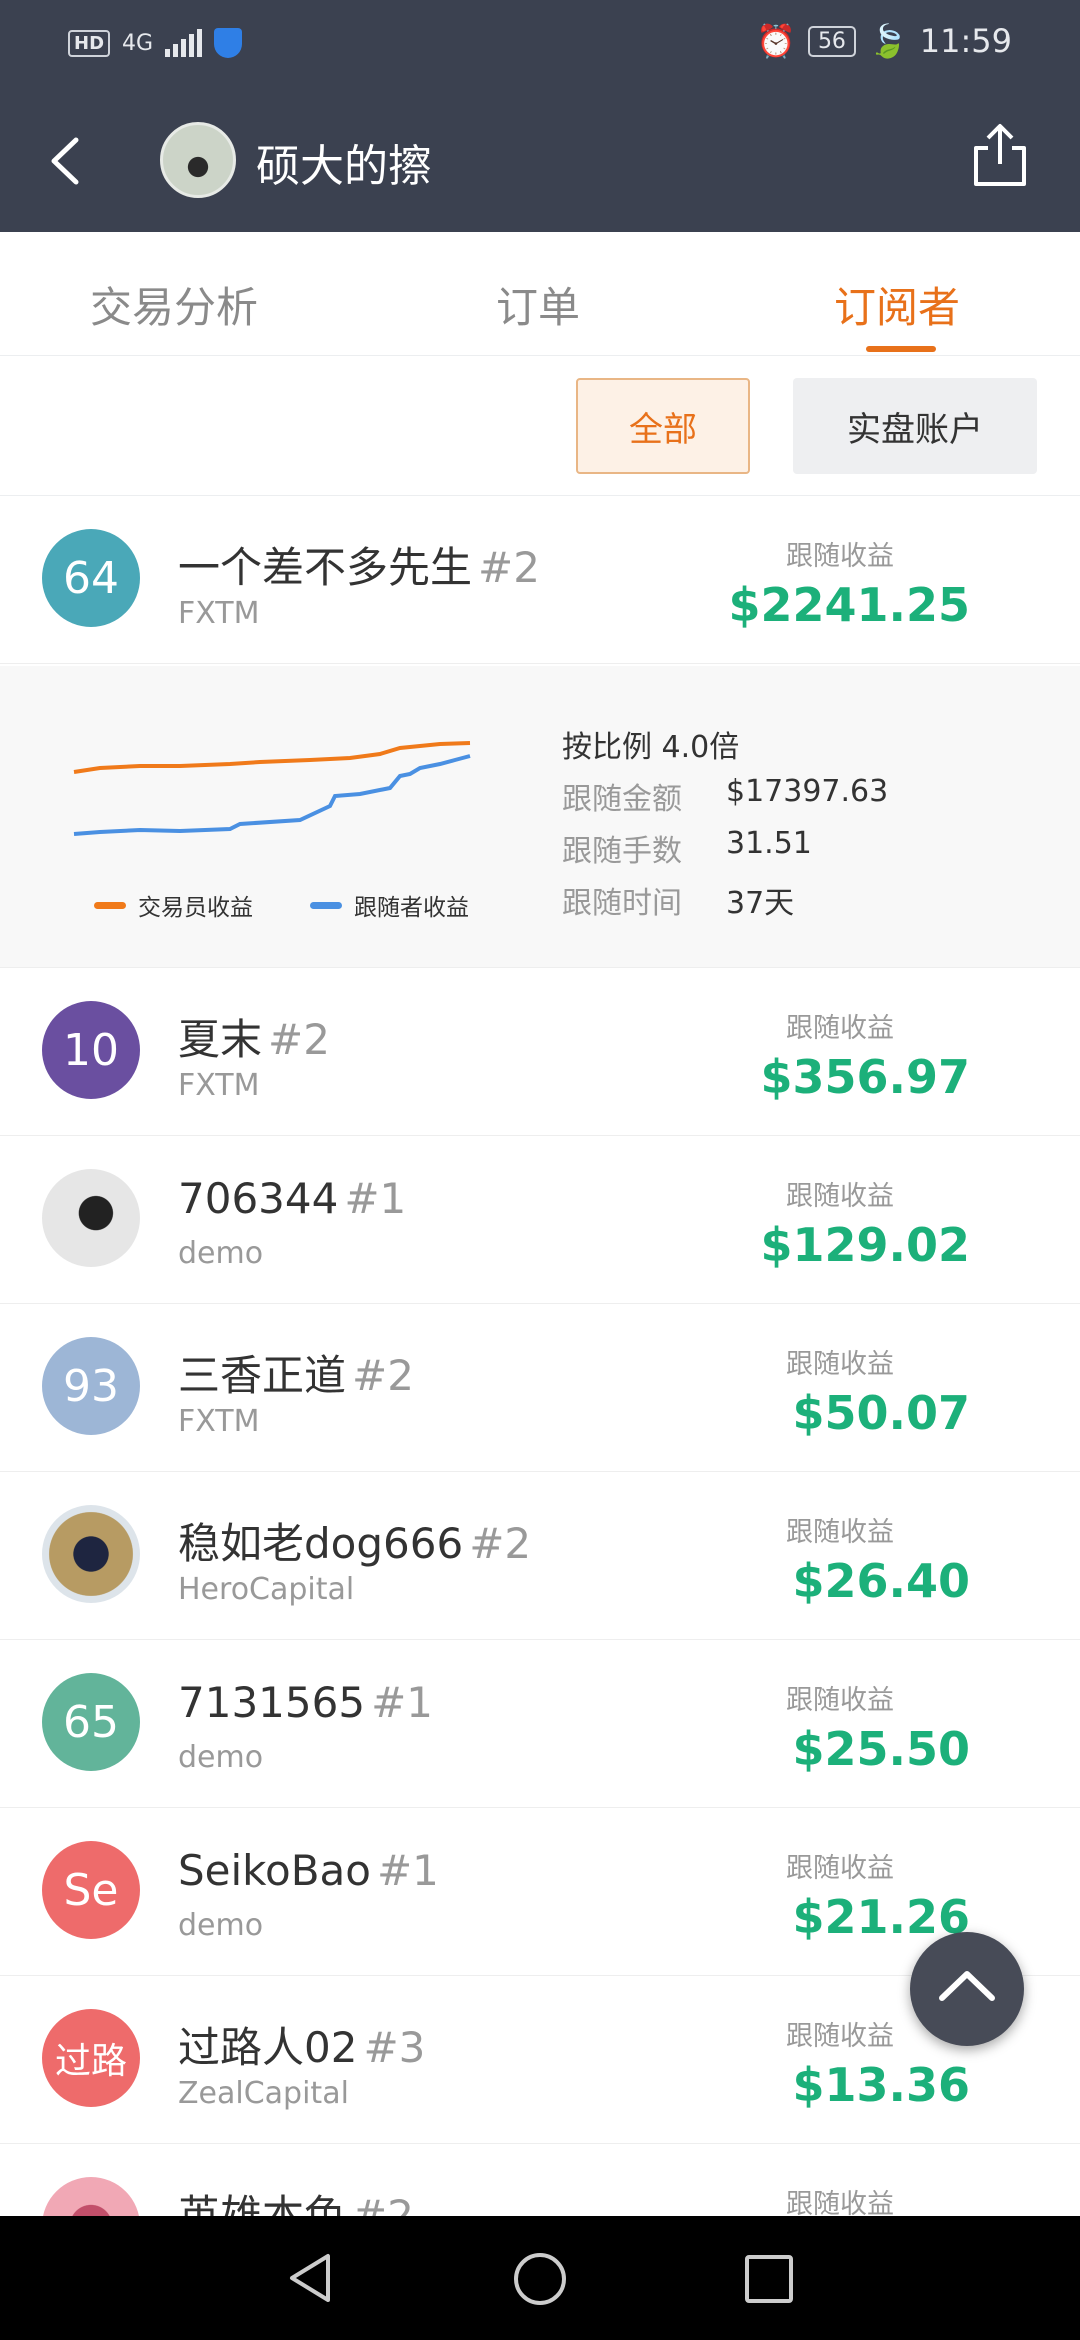 This screenshot has height=2340, width=1080. What do you see at coordinates (540, 1724) in the screenshot?
I see `subscriber-row: 65 7131565 #1 demo 跟随收益 $25.50` at bounding box center [540, 1724].